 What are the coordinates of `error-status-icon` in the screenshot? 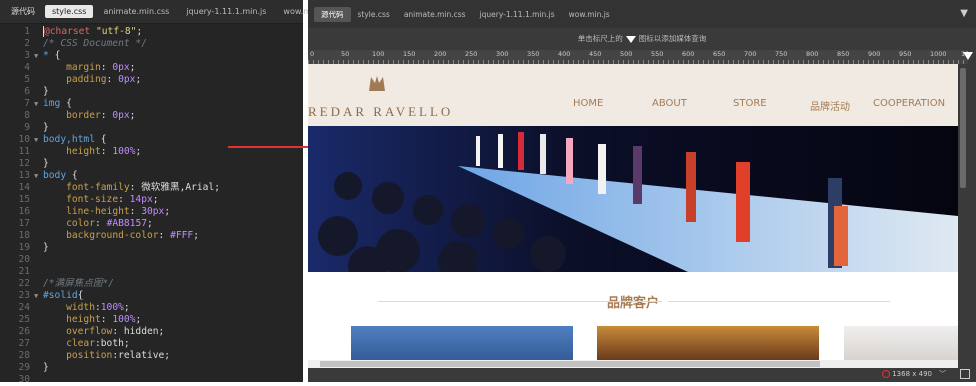 It's located at (886, 374).